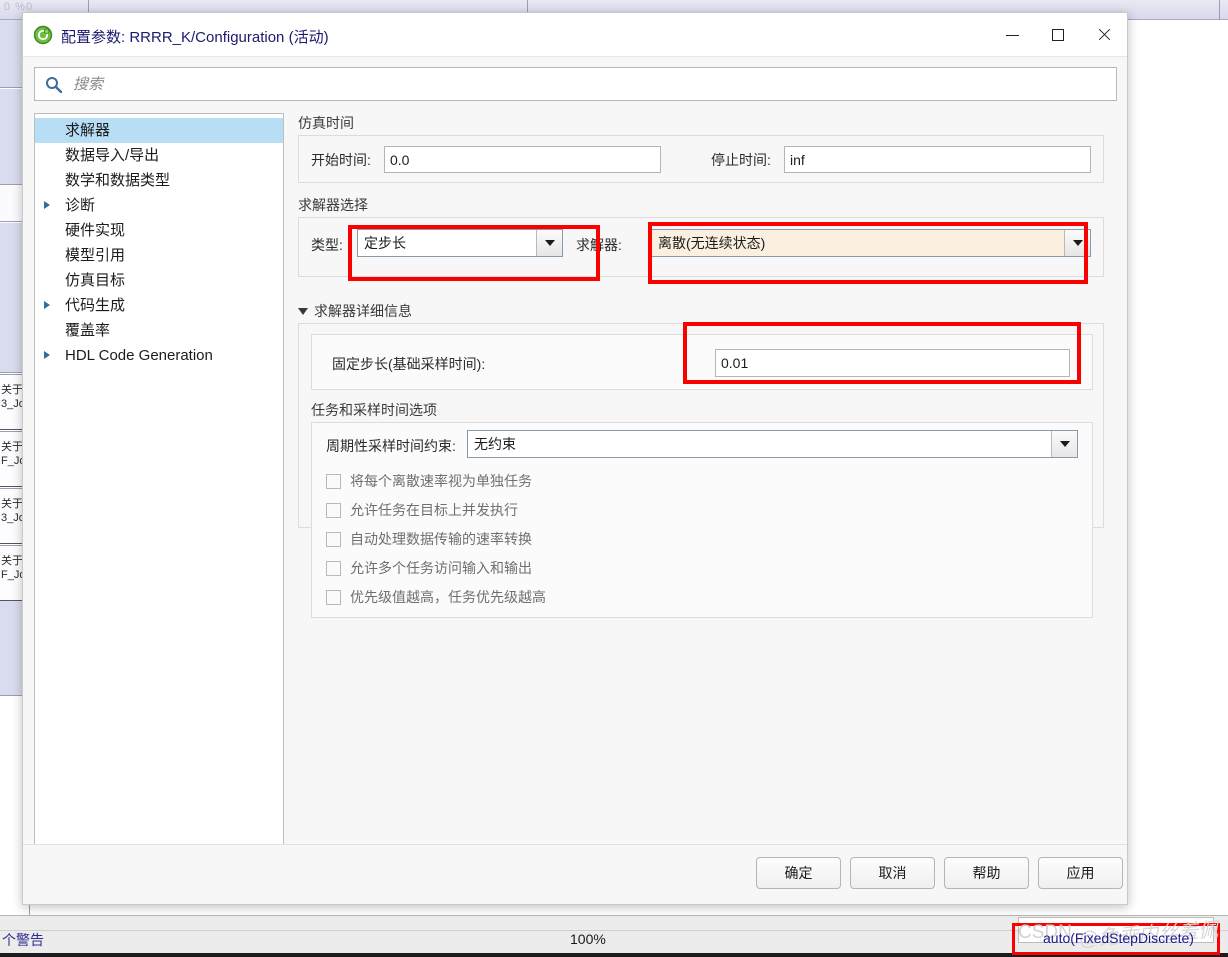 The width and height of the screenshot is (1228, 957). I want to click on checkbox-row: 允许任务在目标上并发执行, so click(422, 510).